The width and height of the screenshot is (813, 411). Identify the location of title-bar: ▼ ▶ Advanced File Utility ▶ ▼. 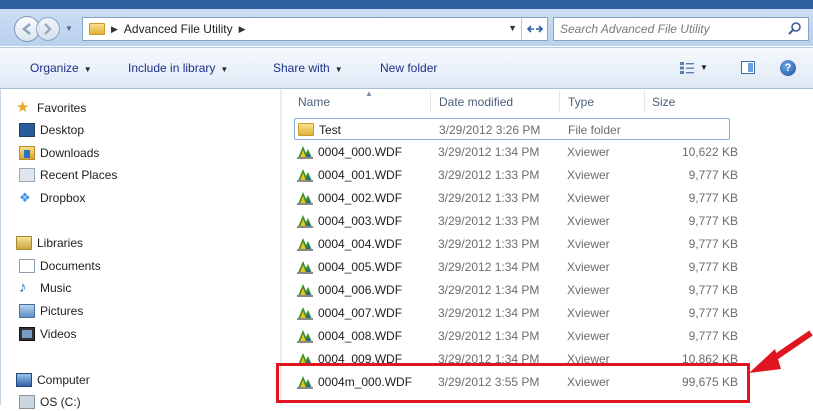
(406, 23).